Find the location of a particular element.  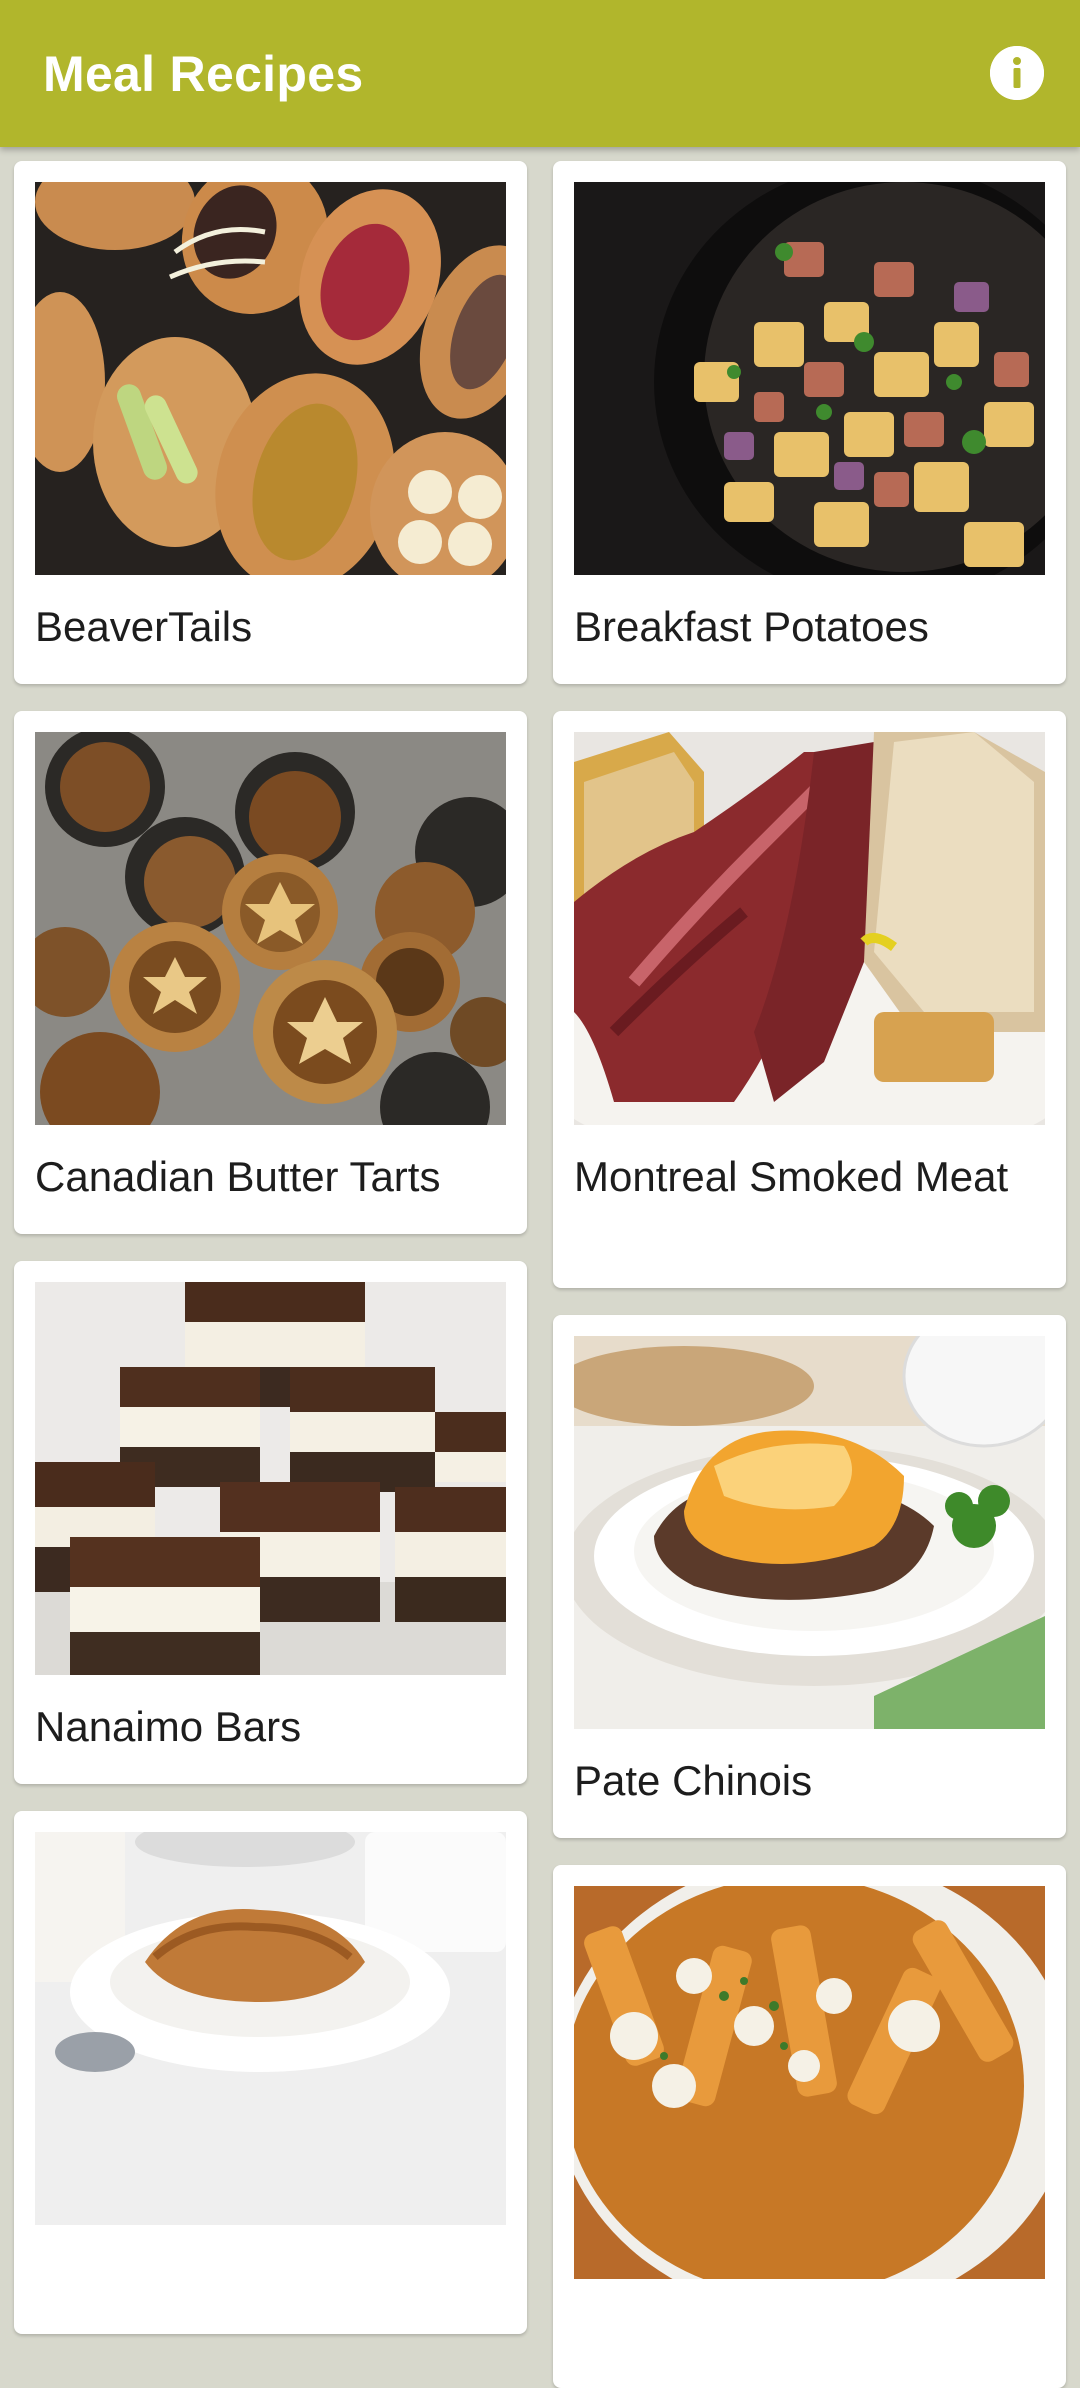

recipe-image-montreal-smoked-meat is located at coordinates (809, 928).